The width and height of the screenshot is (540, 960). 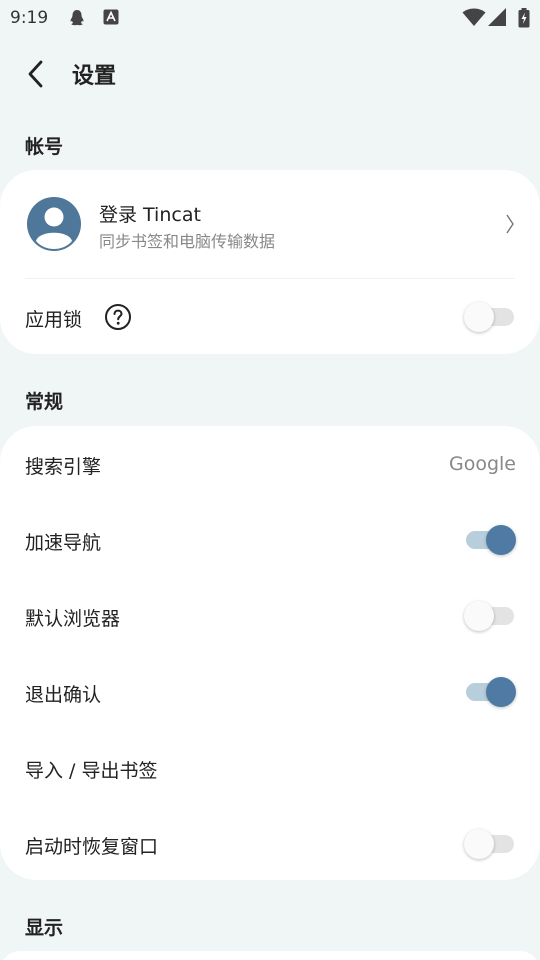 What do you see at coordinates (490, 844) in the screenshot?
I see `restore-windows-toggle` at bounding box center [490, 844].